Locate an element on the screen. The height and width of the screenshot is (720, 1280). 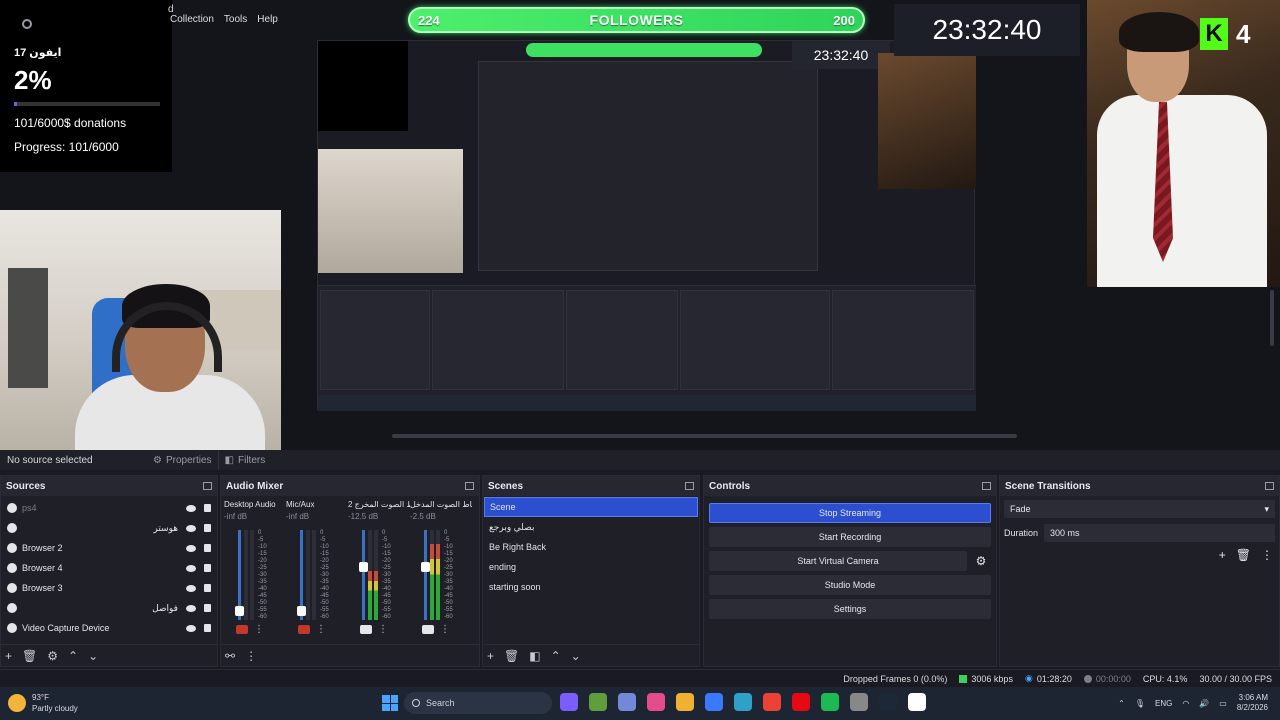
scene-item: starting soon is located at coordinates (591, 587).